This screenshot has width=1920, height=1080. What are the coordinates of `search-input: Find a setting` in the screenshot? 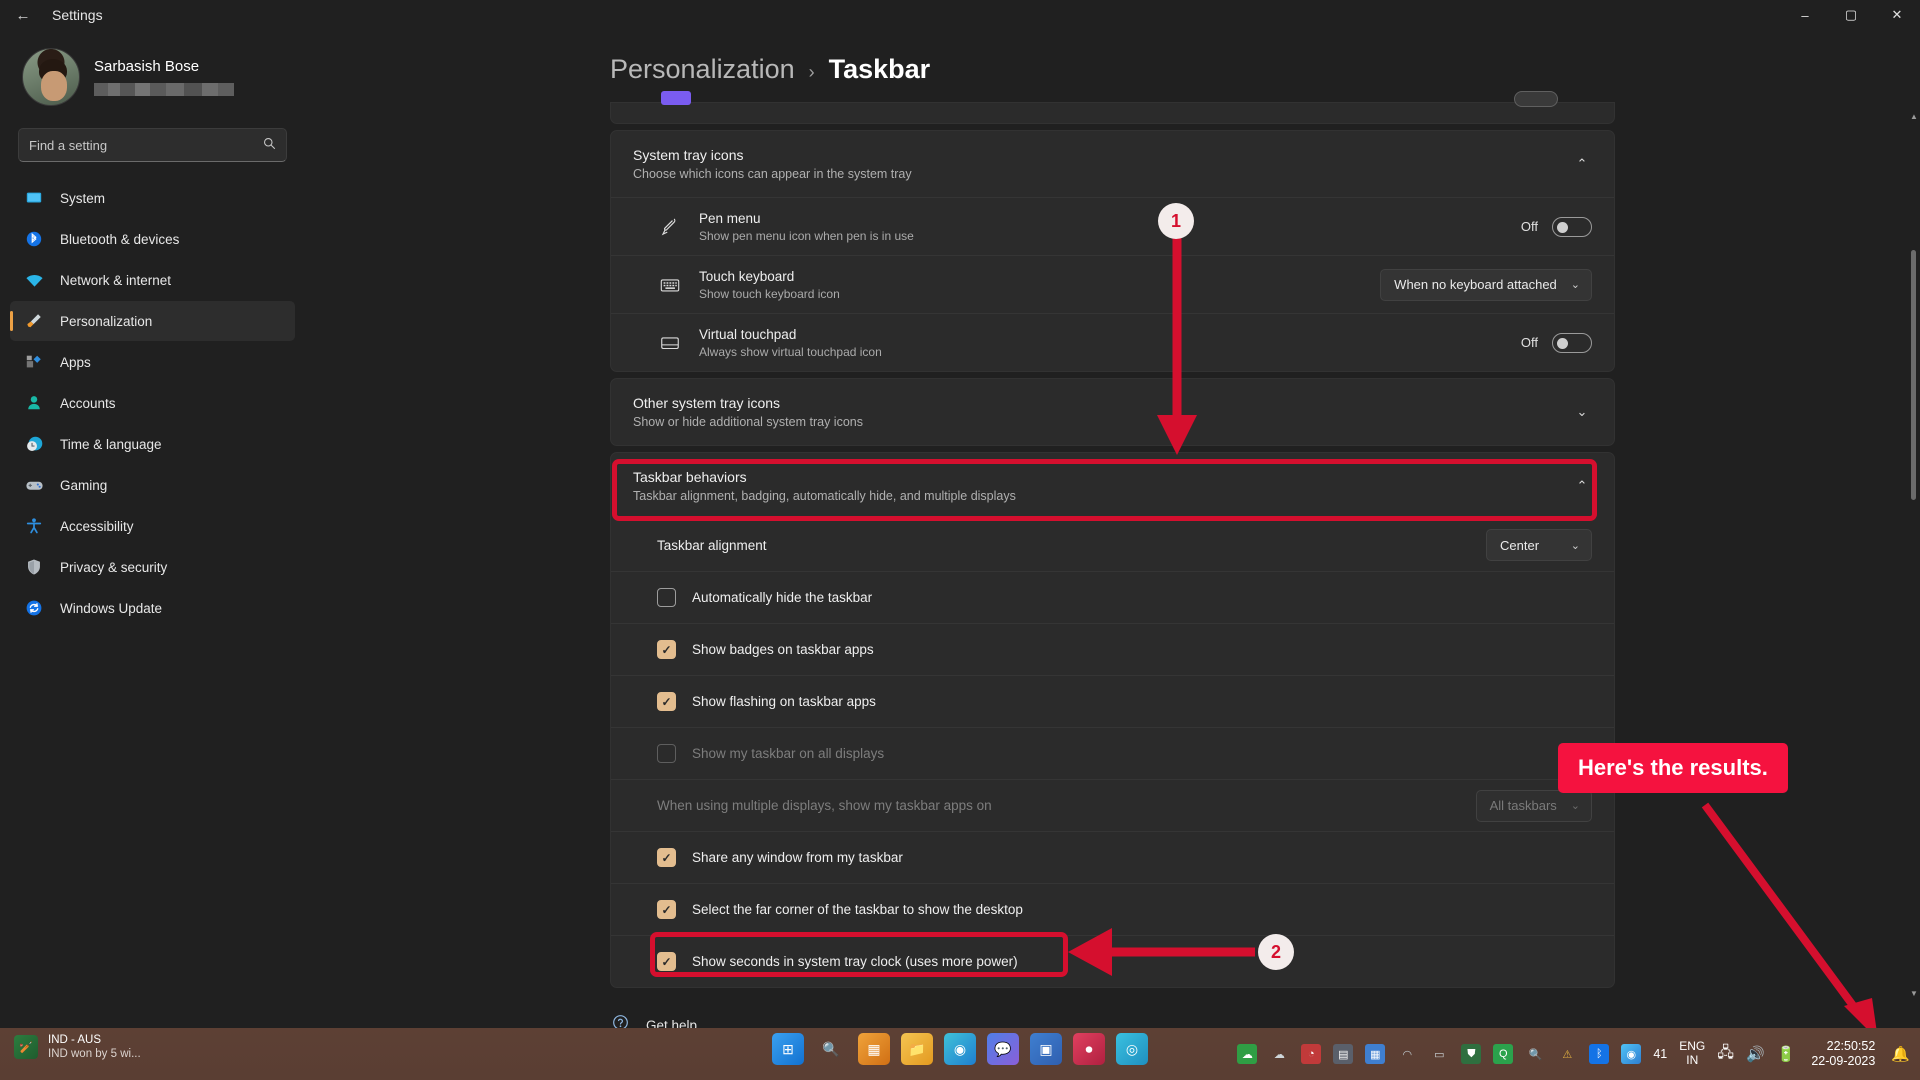 It's located at (152, 145).